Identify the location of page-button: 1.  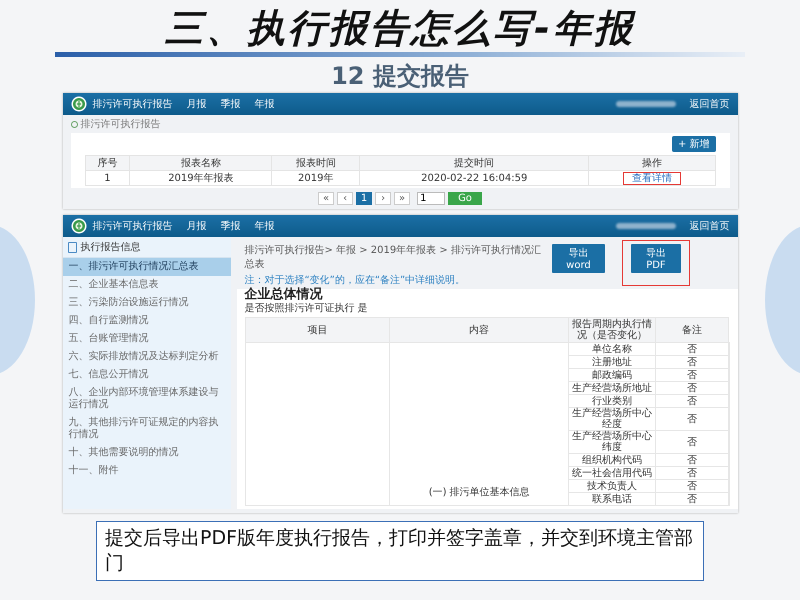
(364, 198).